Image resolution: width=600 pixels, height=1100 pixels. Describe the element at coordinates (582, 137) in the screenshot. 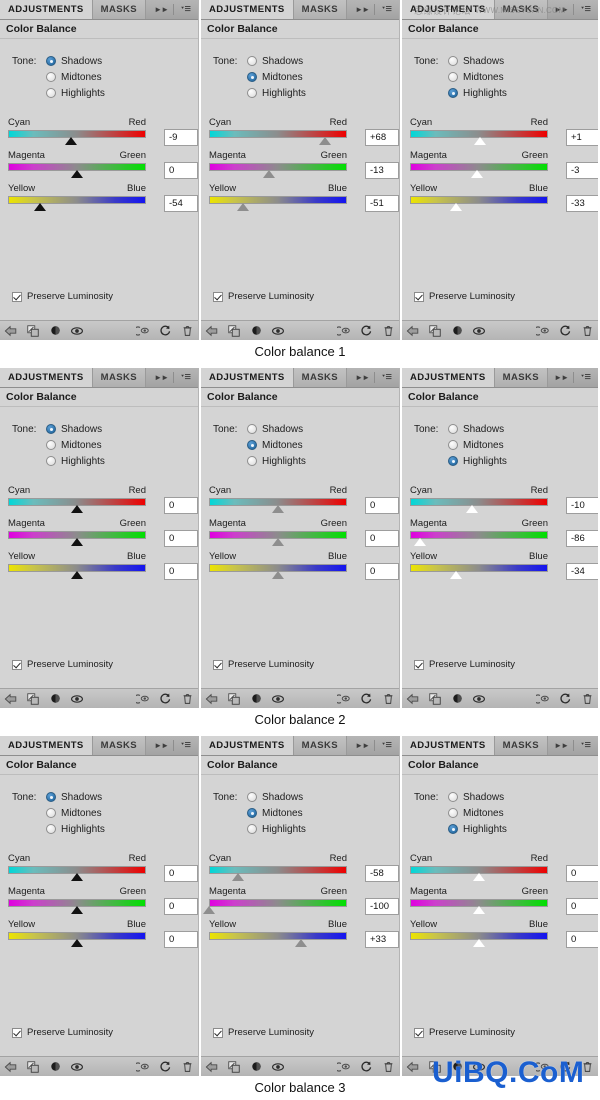

I see `slider-cyan-red-value: +1` at that location.